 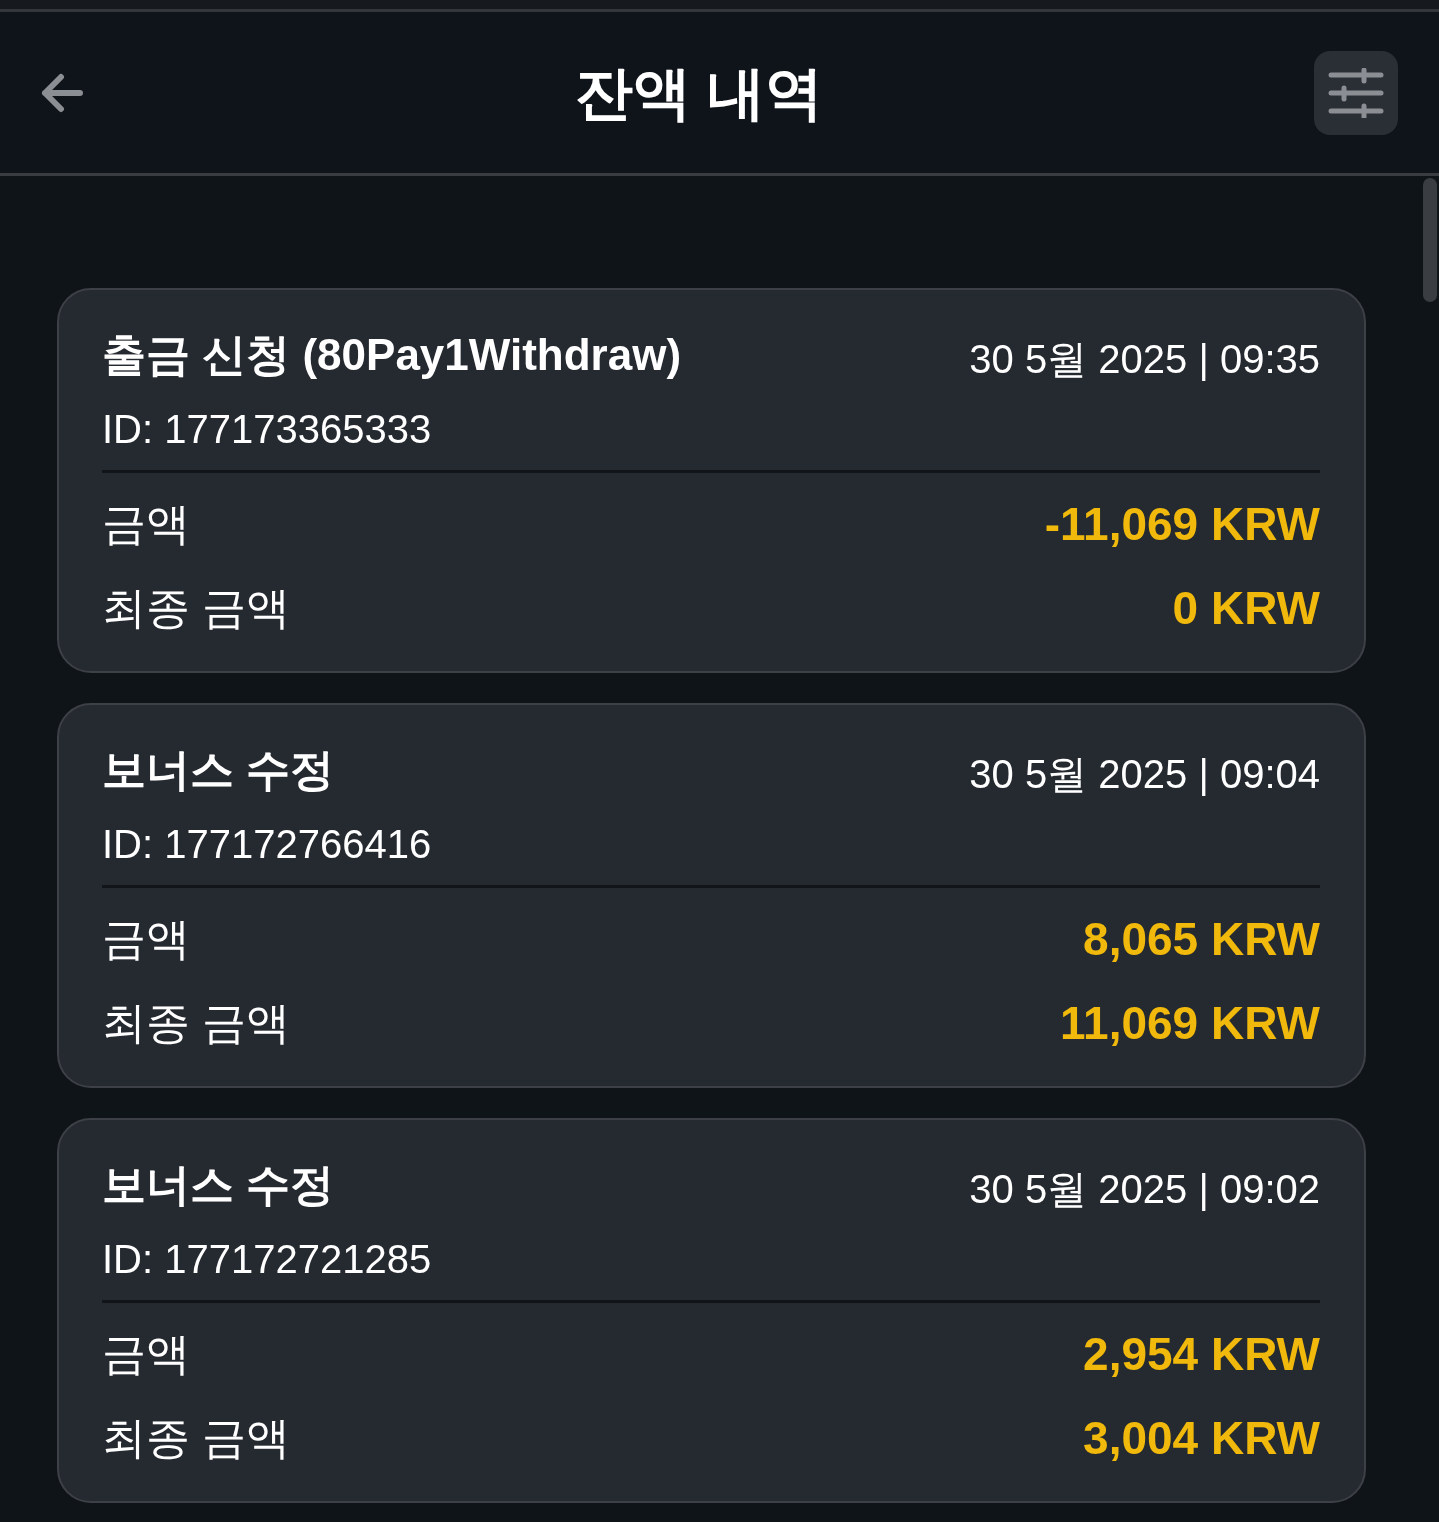 What do you see at coordinates (1144, 774) in the screenshot?
I see `transaction-date: 30 5월 2025 | 09:04` at bounding box center [1144, 774].